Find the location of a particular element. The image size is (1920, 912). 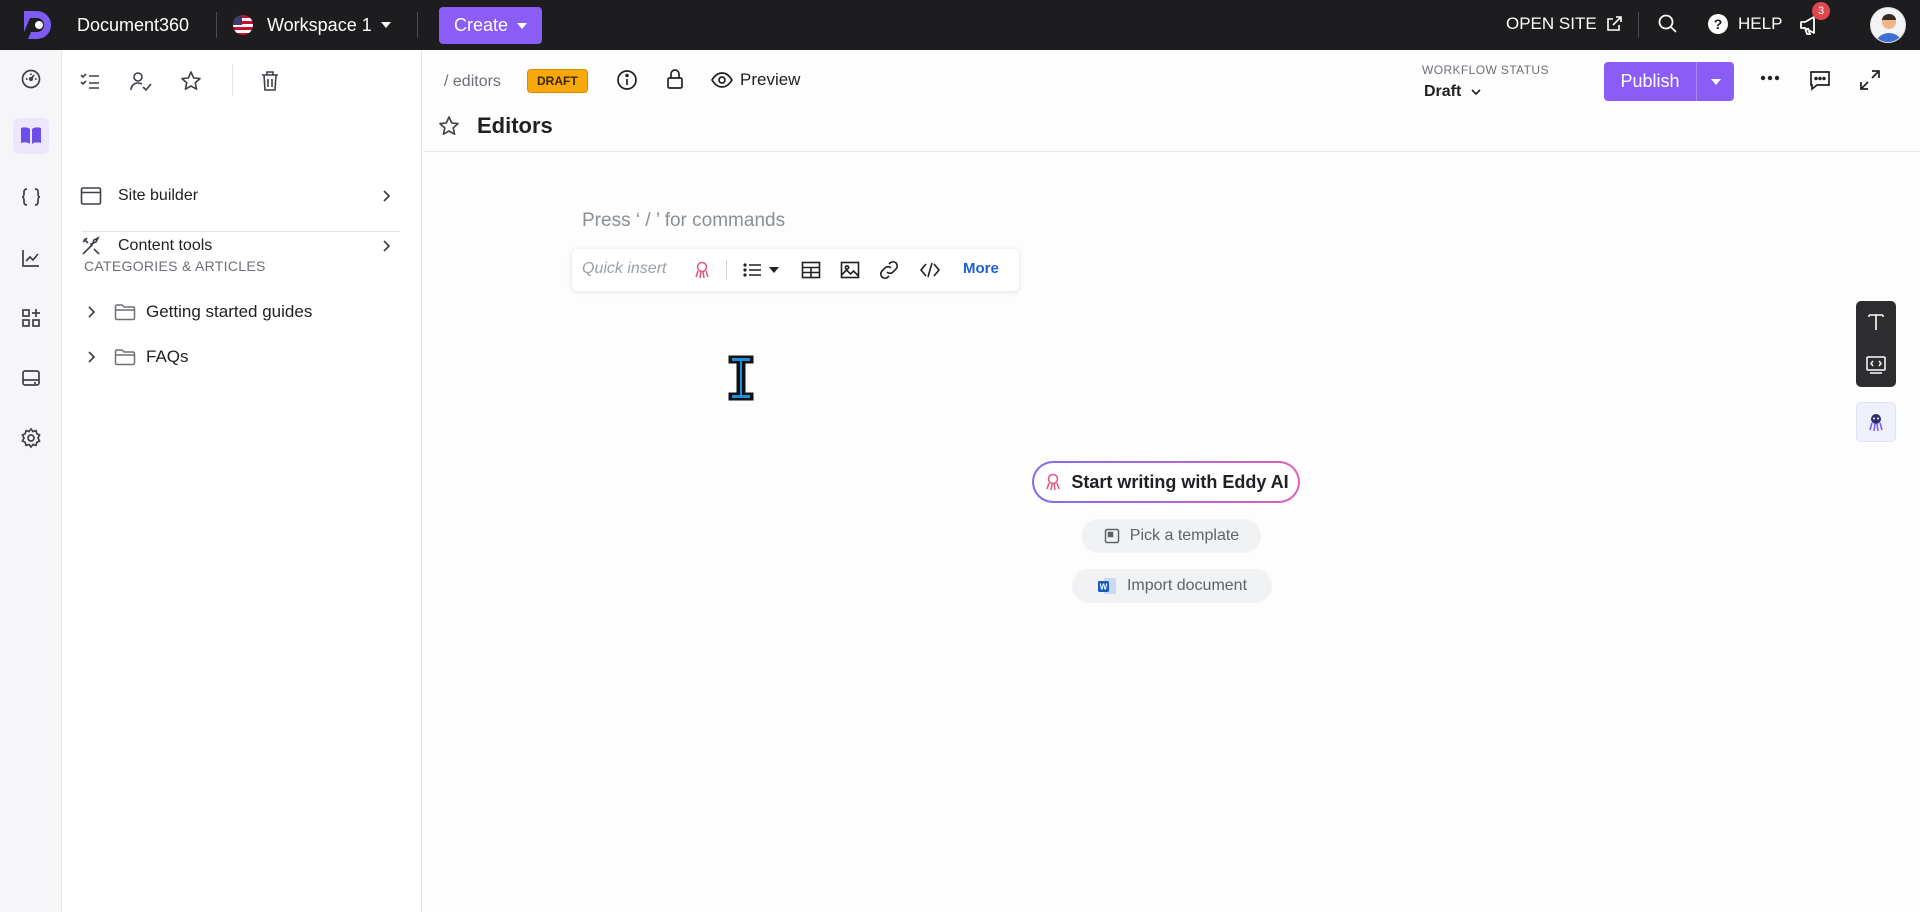

widget-icon is located at coordinates (31, 378).